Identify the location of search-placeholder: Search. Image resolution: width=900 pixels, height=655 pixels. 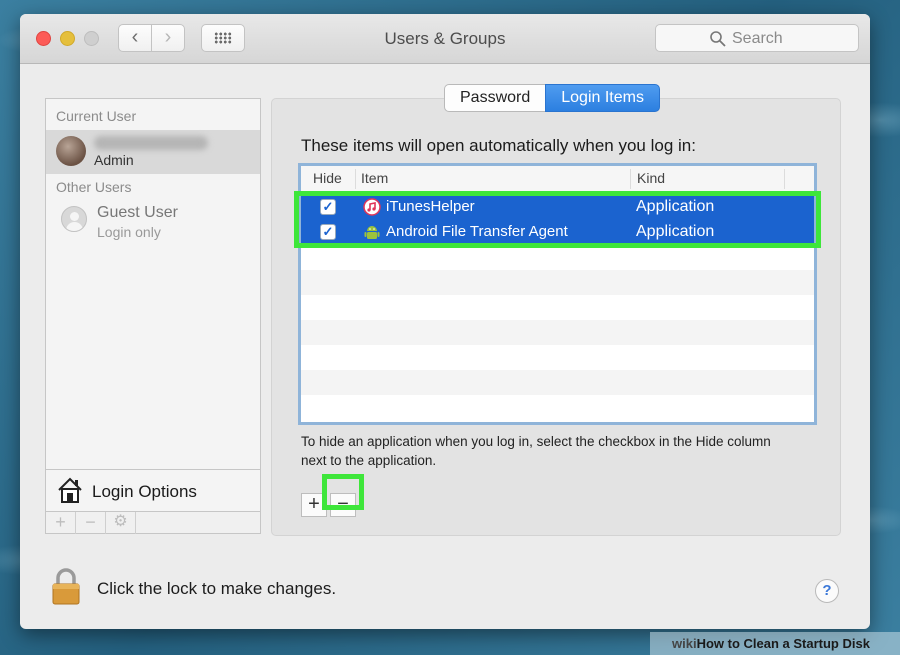
(757, 38).